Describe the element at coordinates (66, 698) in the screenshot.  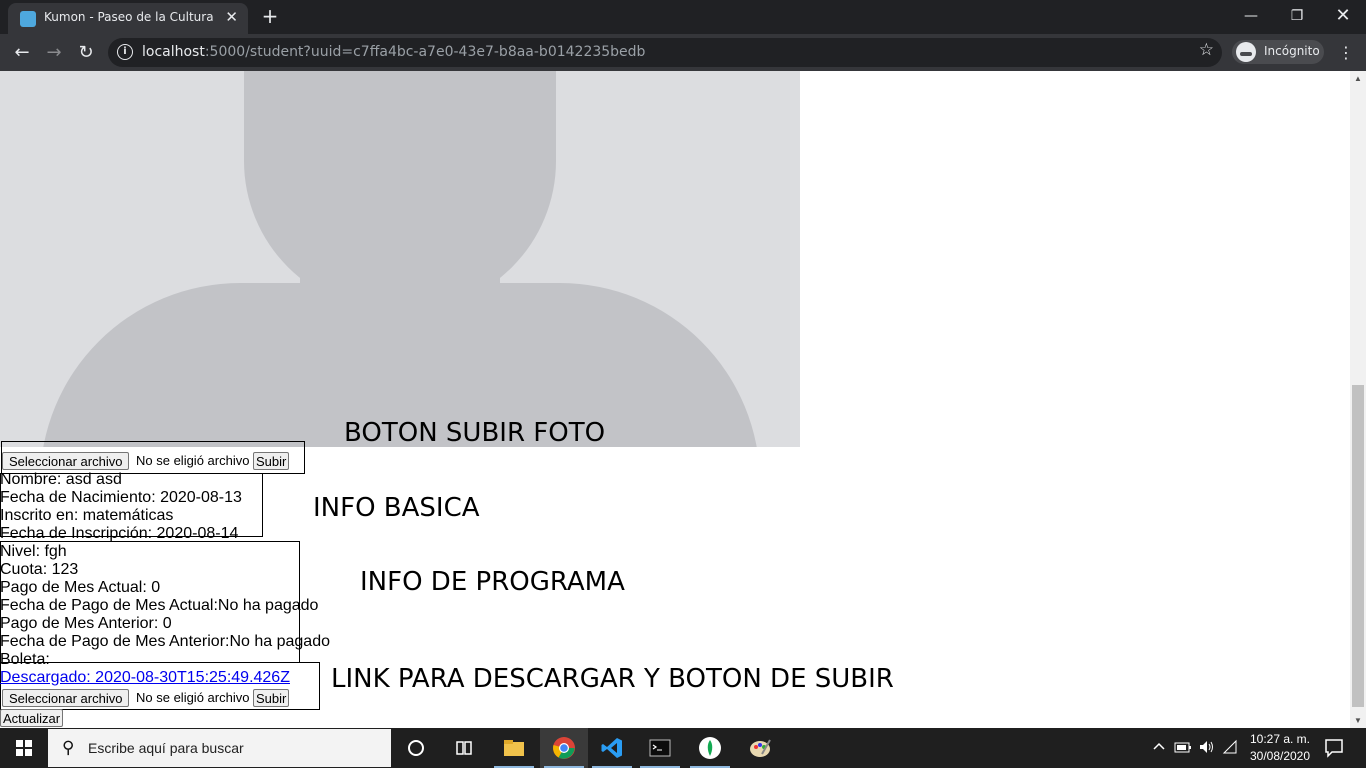
I see `boleta-choose-file-button: Seleccionar archivo` at that location.